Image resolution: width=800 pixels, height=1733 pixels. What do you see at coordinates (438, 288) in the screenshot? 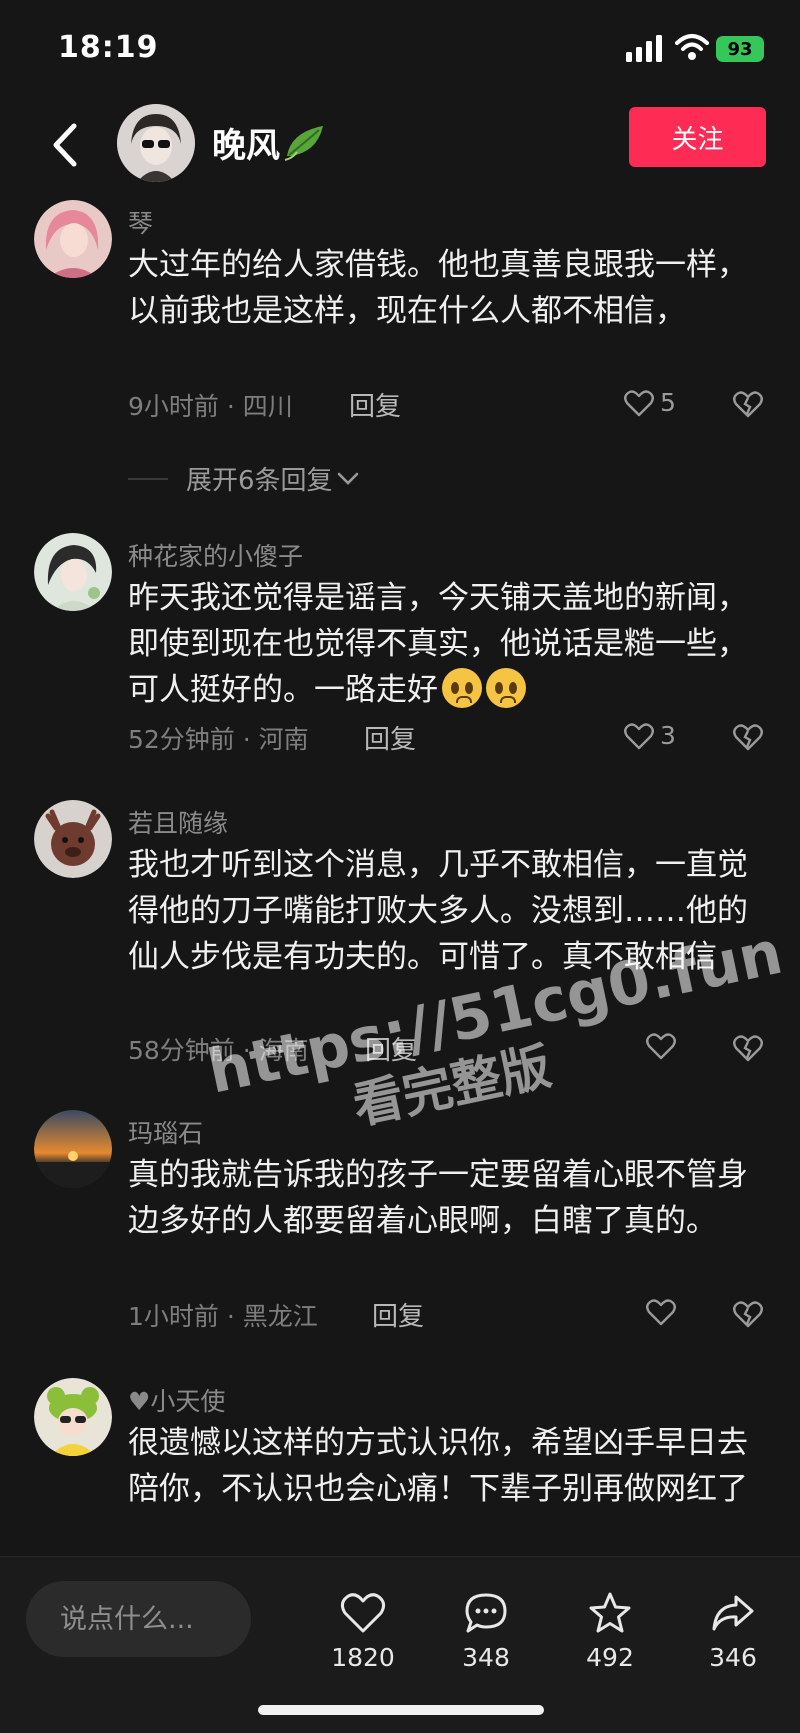
I see `comment-text: 大过年的给人家借钱。他也真善良跟我一样，以前我也是这样，现在什么人都不相信，` at bounding box center [438, 288].